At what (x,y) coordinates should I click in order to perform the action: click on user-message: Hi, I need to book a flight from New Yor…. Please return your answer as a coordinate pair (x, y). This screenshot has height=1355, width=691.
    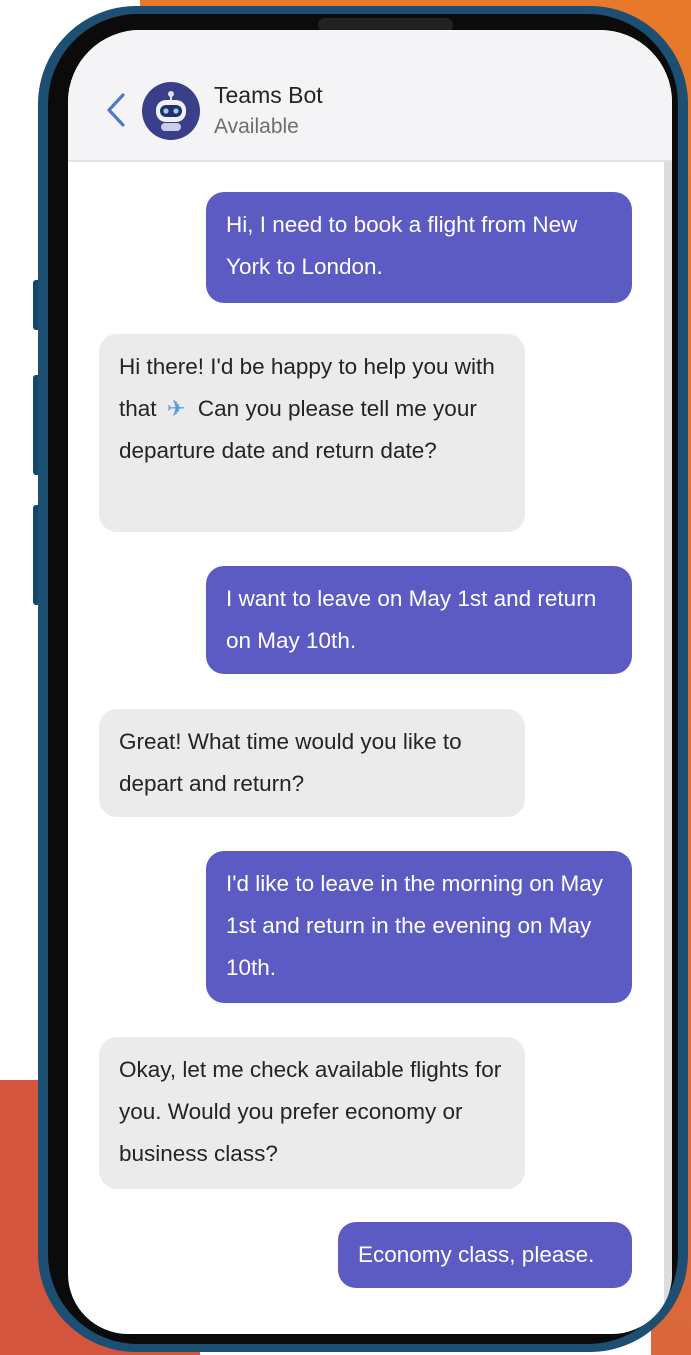
    Looking at the image, I should click on (419, 247).